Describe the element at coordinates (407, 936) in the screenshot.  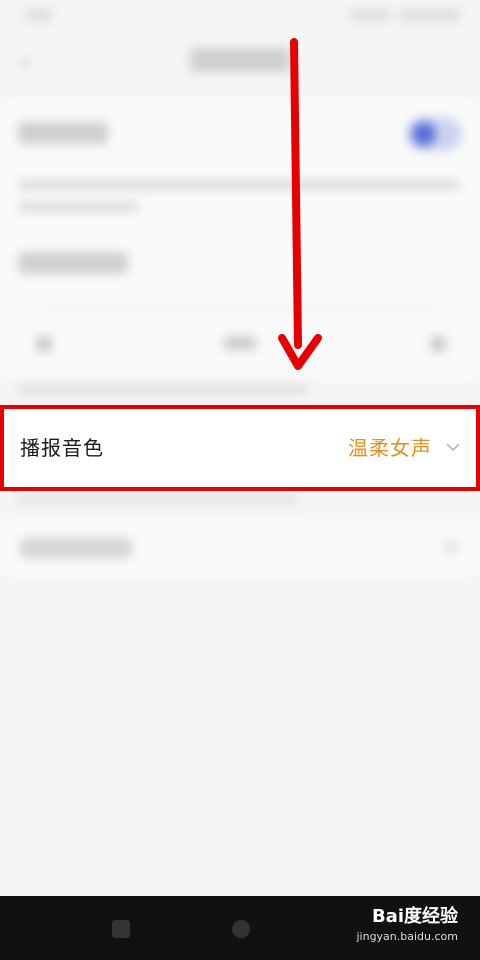
I see `watermark-url: jingyan.baidu.com` at that location.